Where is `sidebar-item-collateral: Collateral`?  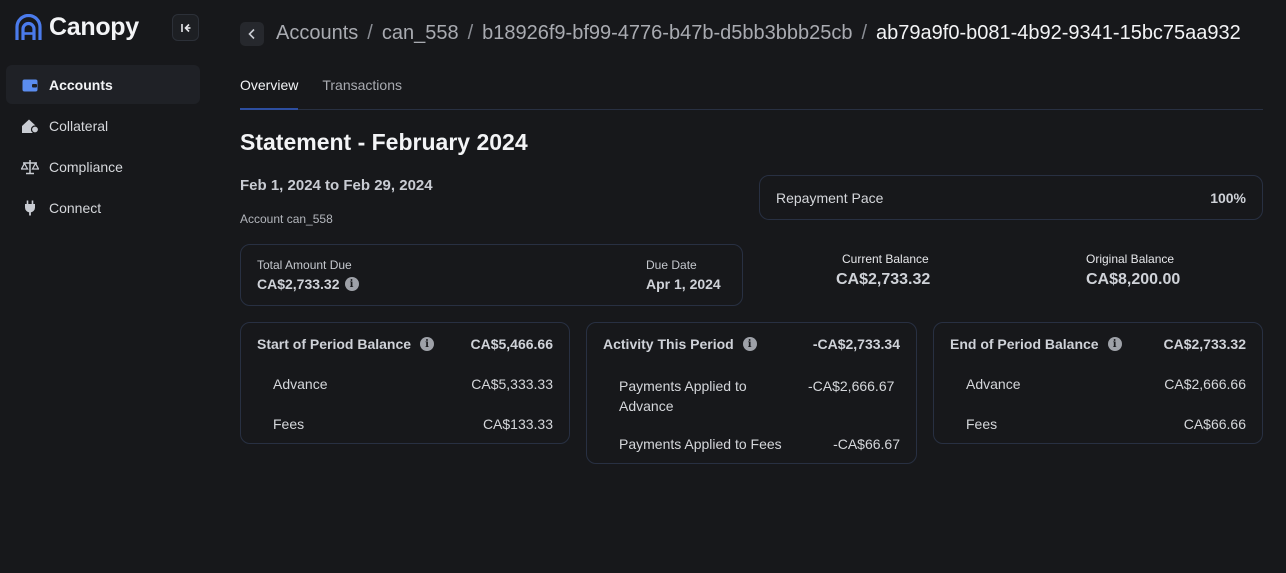
sidebar-item-collateral: Collateral is located at coordinates (103, 125).